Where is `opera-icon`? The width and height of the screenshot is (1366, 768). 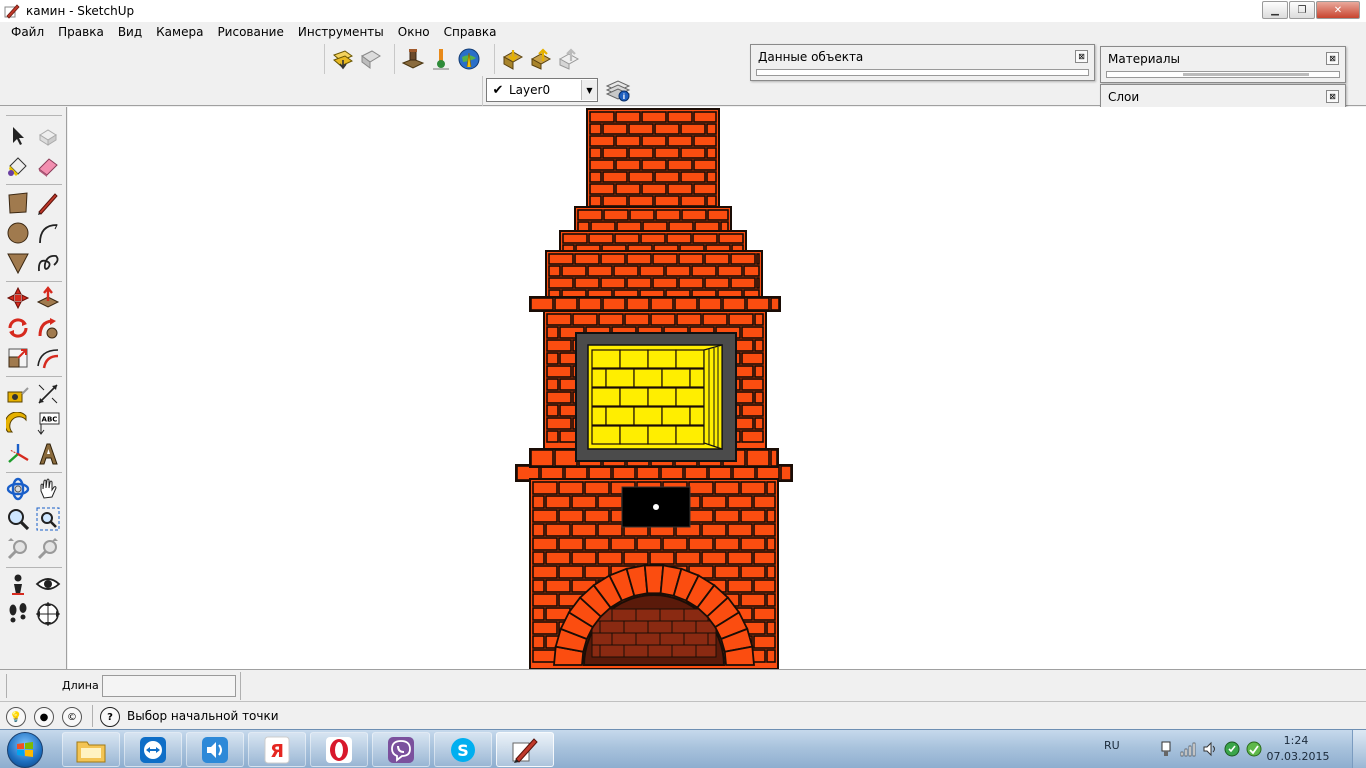
opera-icon is located at coordinates (339, 749).